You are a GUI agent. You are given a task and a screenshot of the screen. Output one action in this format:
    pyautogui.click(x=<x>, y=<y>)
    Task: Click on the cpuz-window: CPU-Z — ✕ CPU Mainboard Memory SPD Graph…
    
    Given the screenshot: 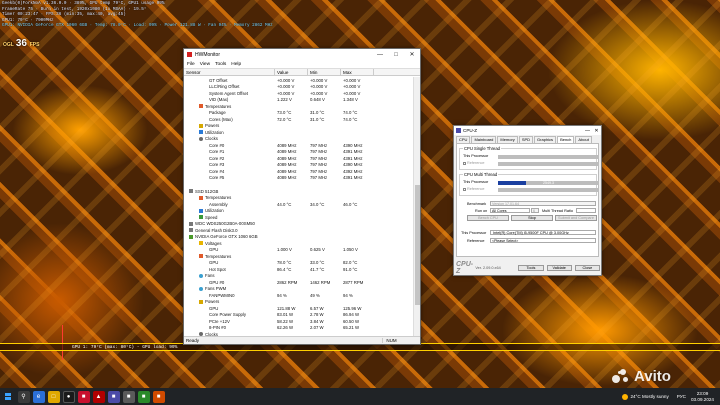 What is the action you would take?
    pyautogui.click(x=527, y=200)
    